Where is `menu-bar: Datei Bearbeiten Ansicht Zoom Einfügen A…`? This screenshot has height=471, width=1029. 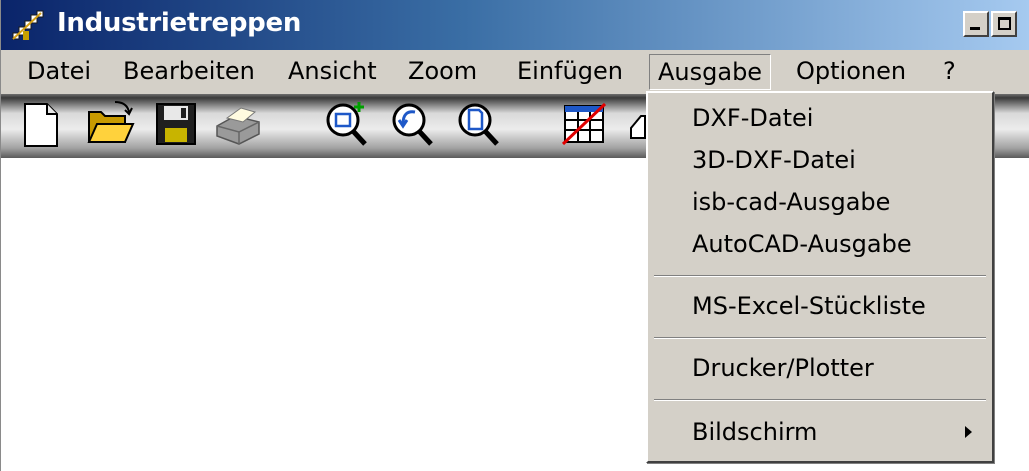
menu-bar: Datei Bearbeiten Ansicht Zoom Einfügen A… is located at coordinates (515, 72).